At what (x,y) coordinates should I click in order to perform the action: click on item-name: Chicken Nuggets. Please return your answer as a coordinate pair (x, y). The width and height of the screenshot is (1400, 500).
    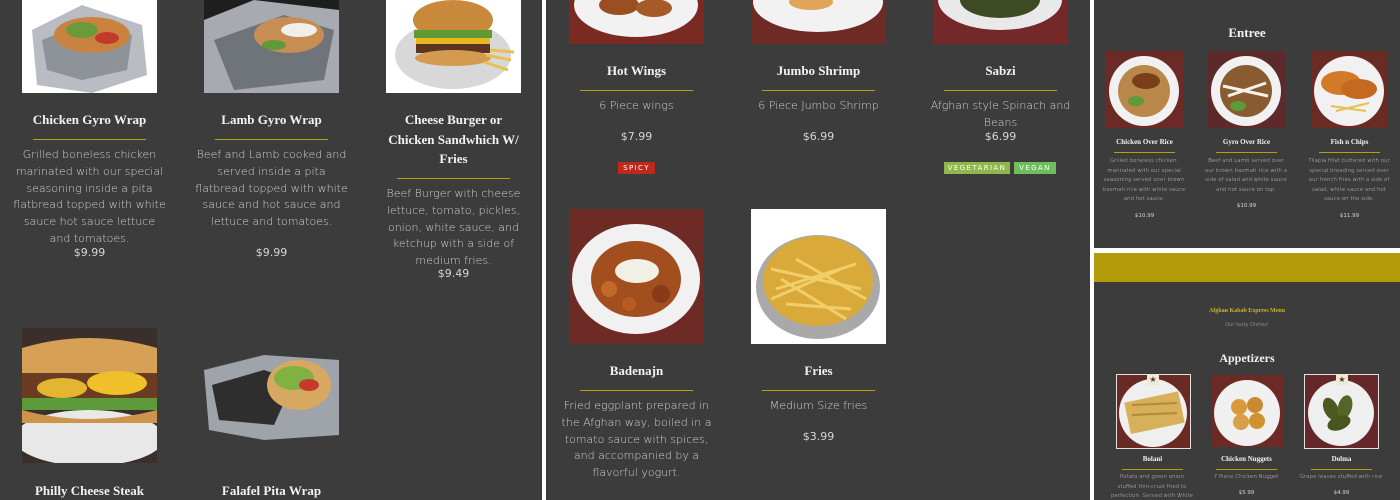
    Looking at the image, I should click on (1246, 459).